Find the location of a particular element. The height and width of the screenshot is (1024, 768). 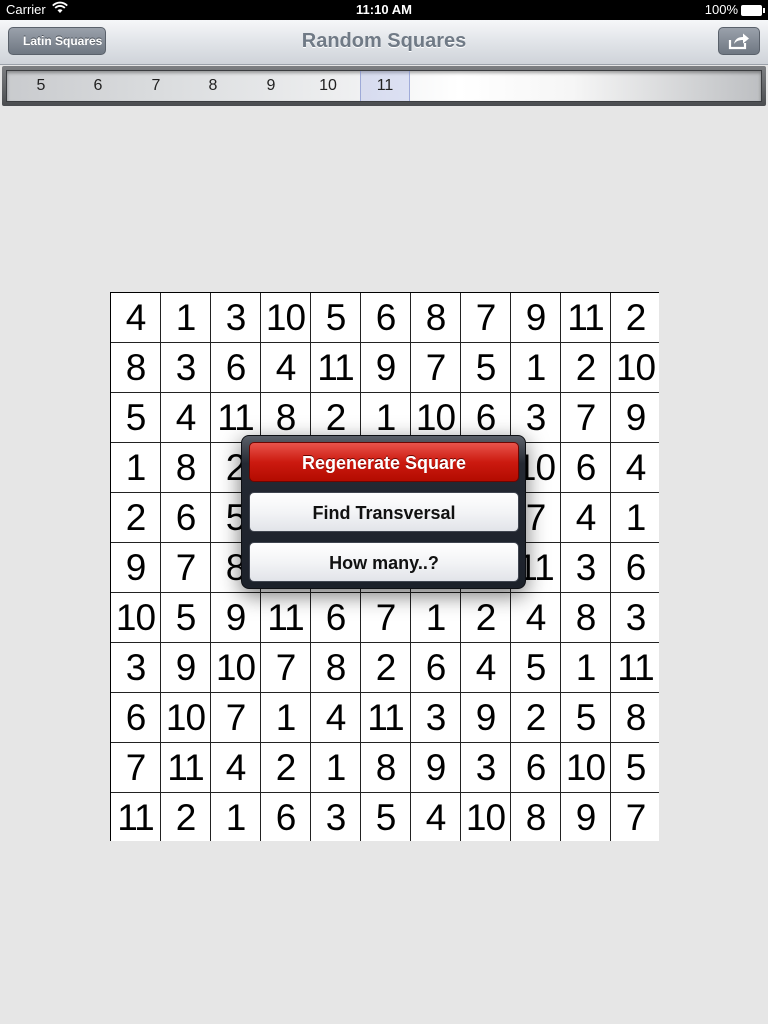

size-option-7: 7 is located at coordinates (156, 86).